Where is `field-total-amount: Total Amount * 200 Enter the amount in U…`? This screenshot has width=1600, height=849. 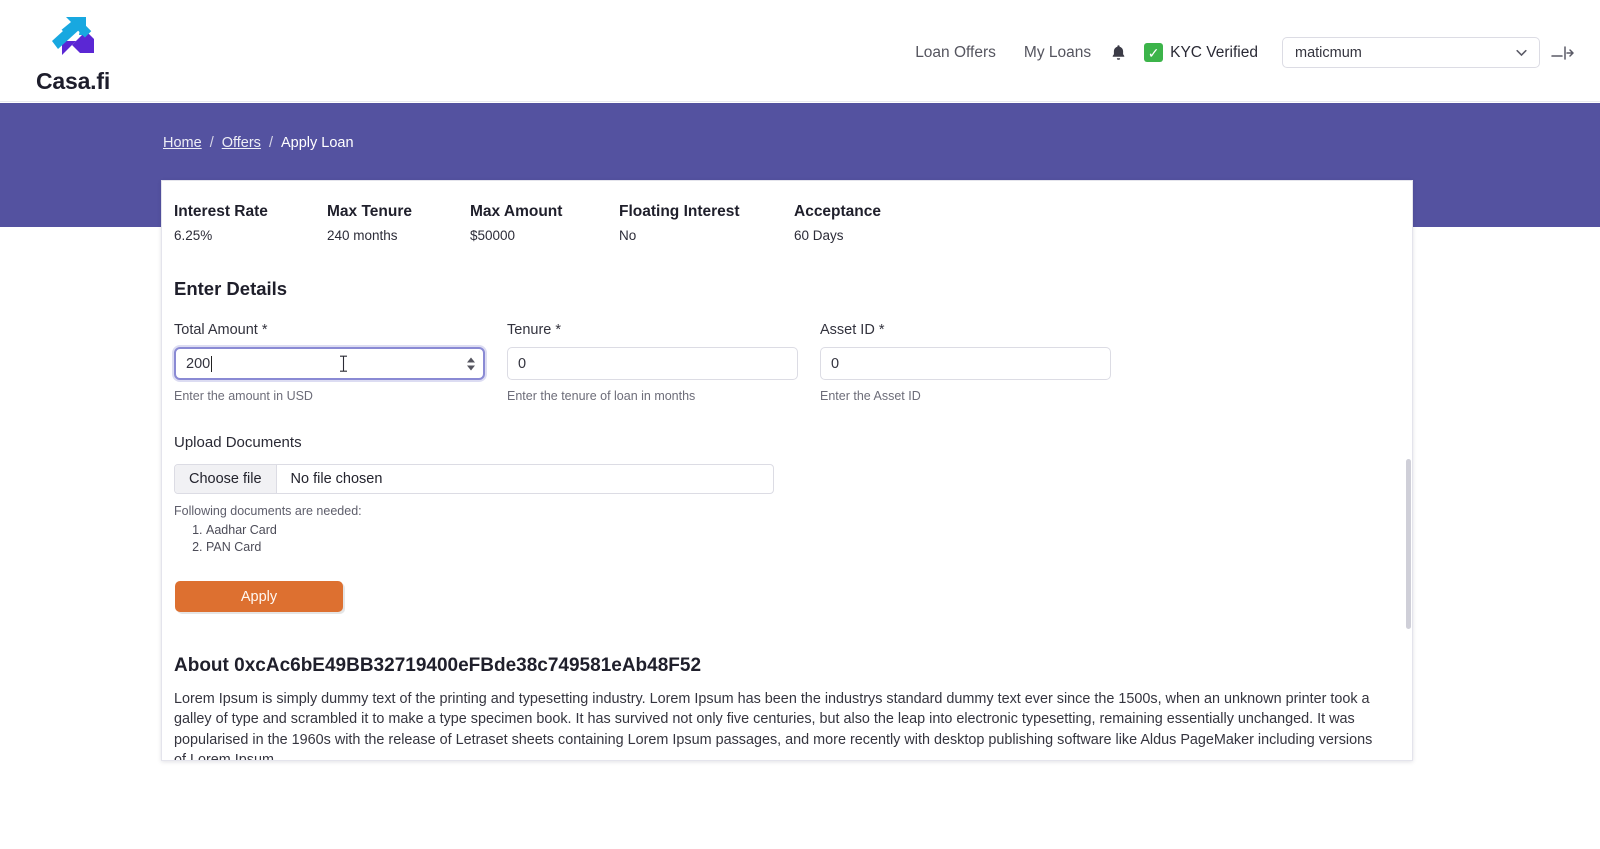 field-total-amount: Total Amount * 200 Enter the amount in U… is located at coordinates (329, 362).